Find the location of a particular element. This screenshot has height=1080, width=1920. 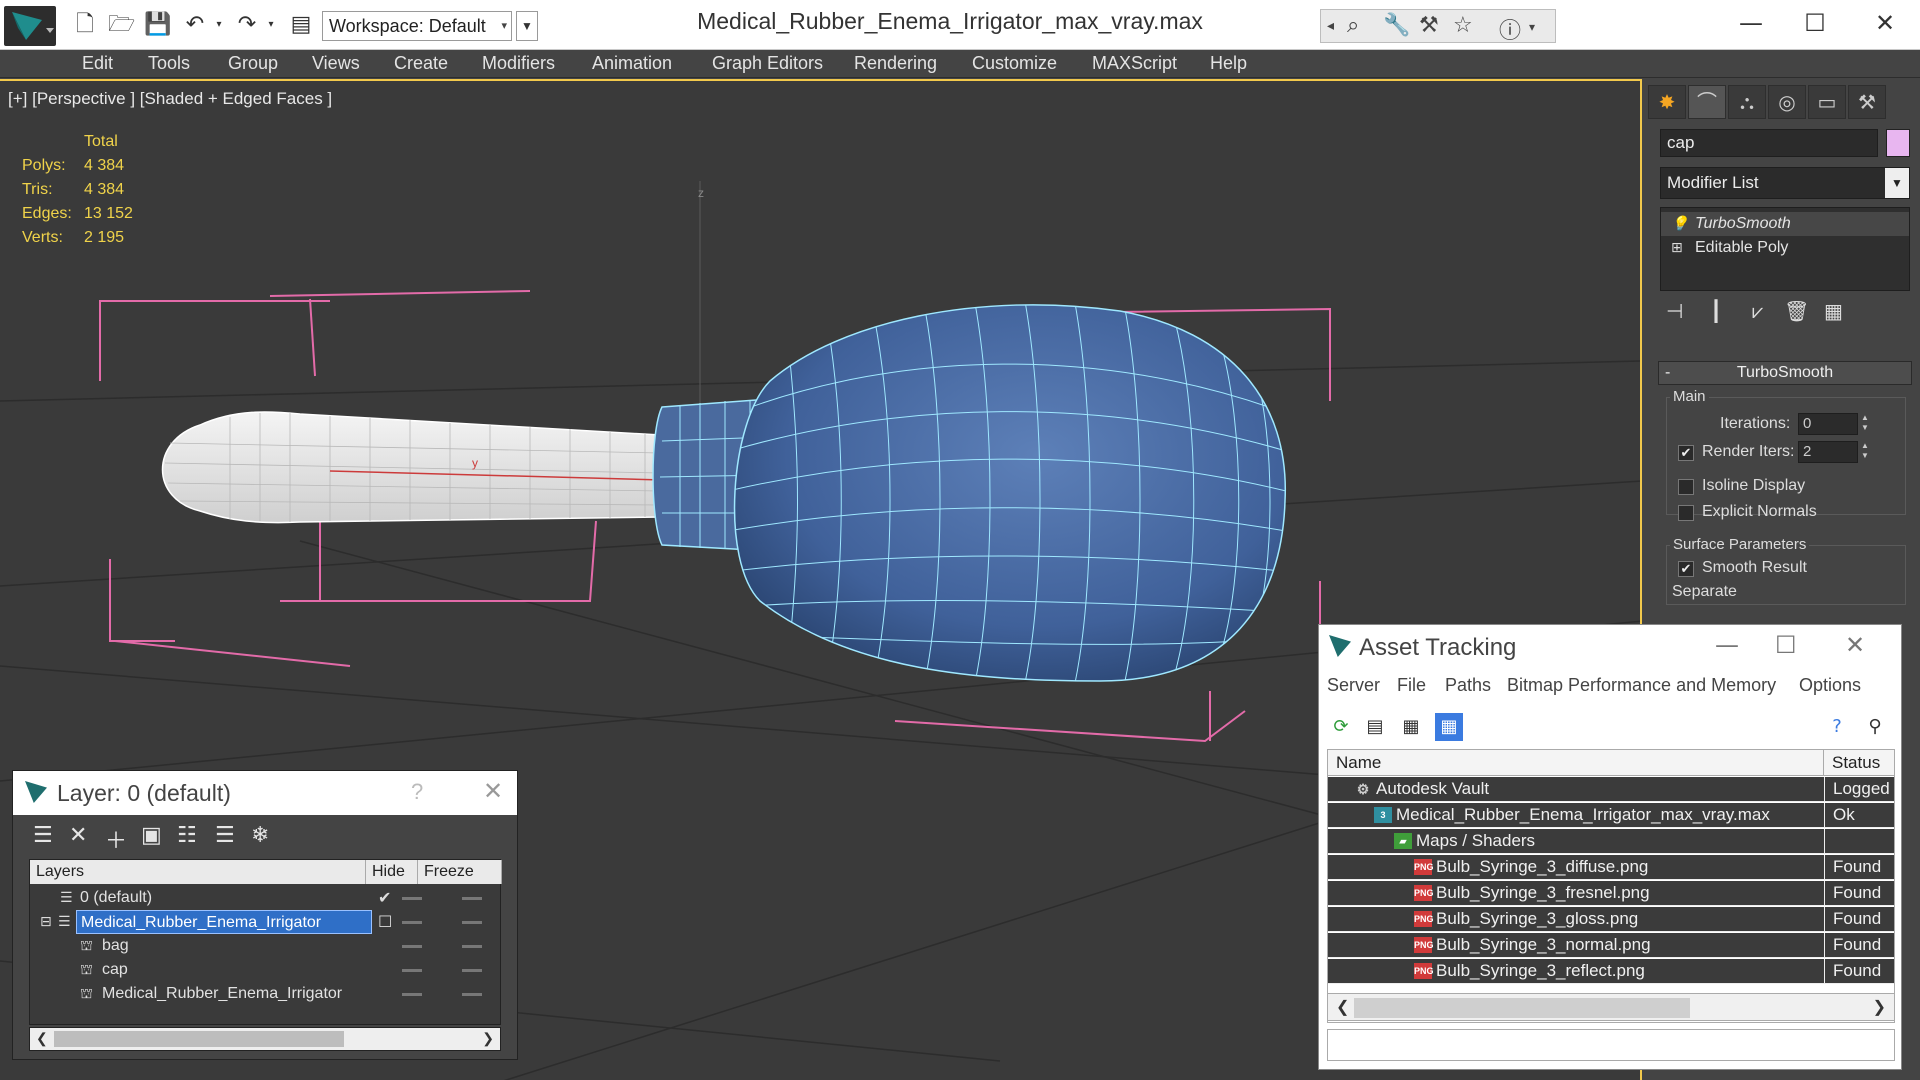

help-question-icon: ? is located at coordinates (1837, 727).